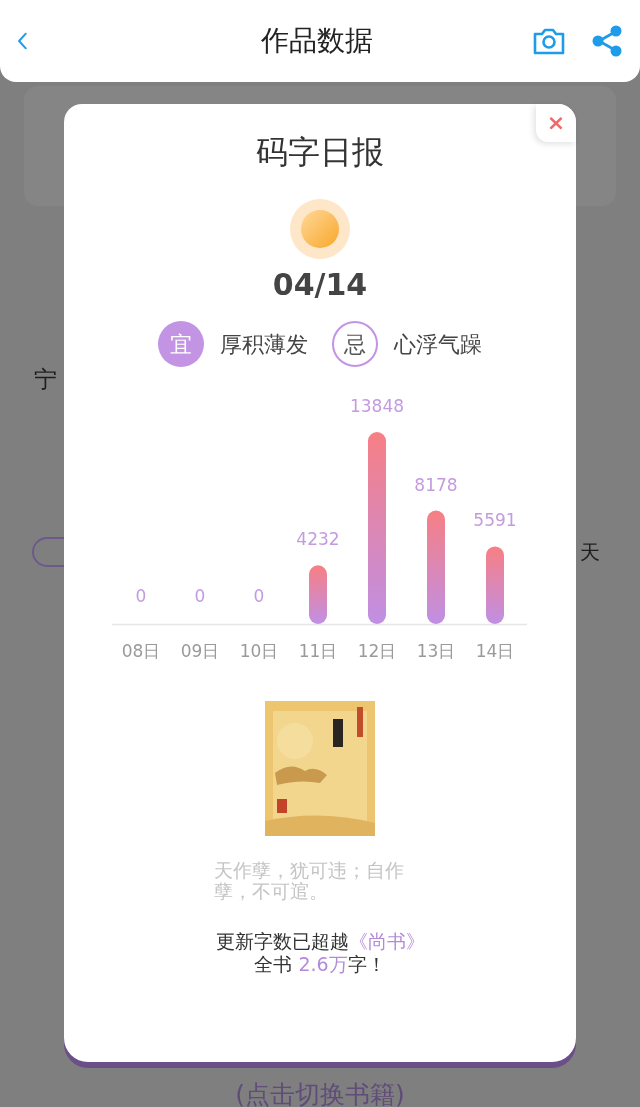 The width and height of the screenshot is (640, 1107). What do you see at coordinates (320, 952) in the screenshot?
I see `summary-text: 更新字数已超越《尚书》 全书 2.6万字！` at bounding box center [320, 952].